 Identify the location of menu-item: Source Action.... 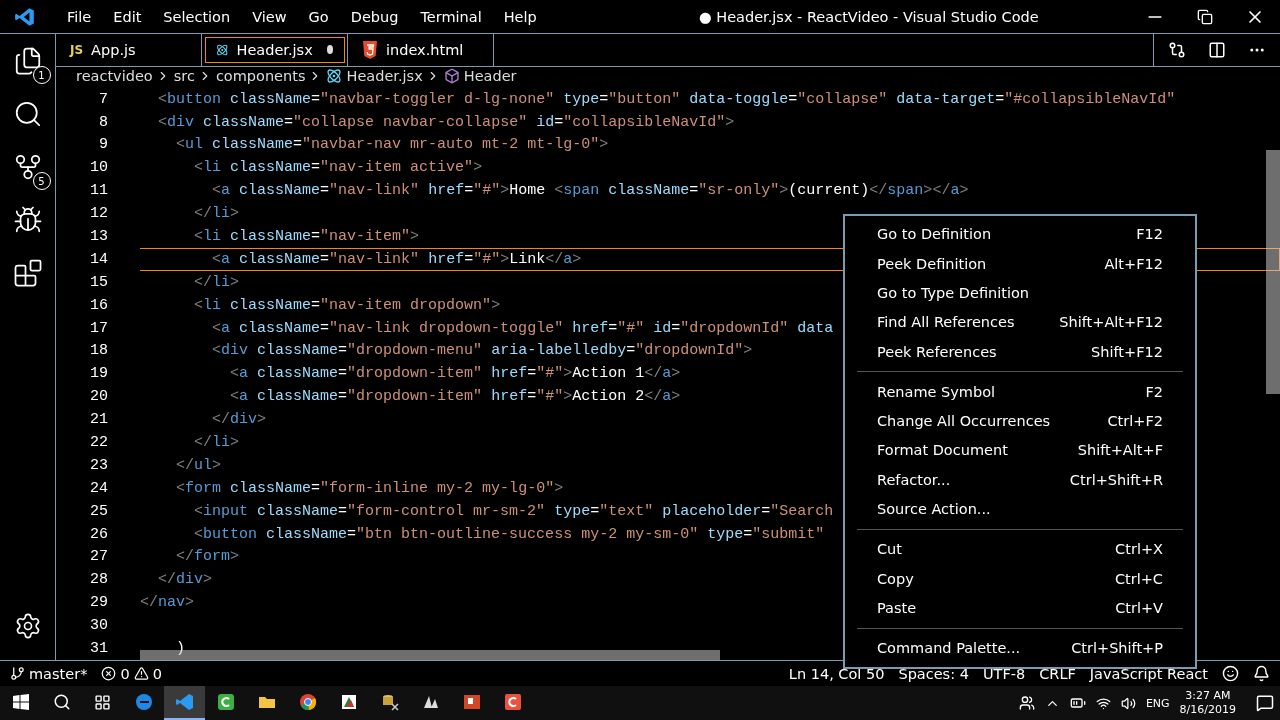
(1020, 509).